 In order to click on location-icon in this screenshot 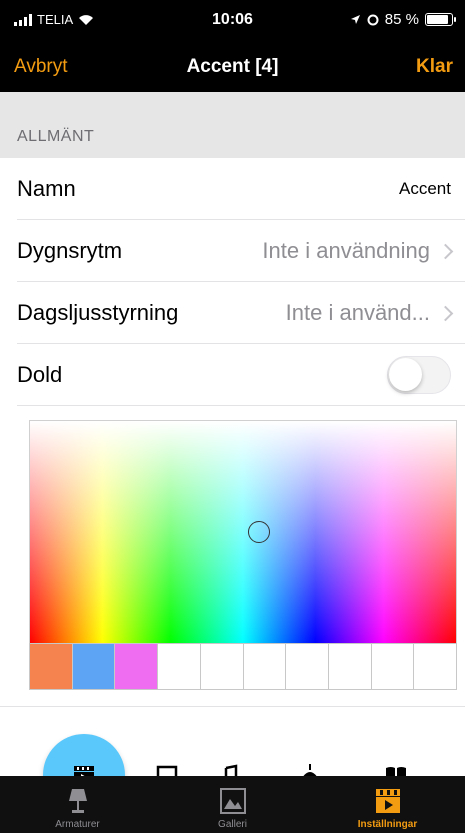, I will do `click(355, 19)`.